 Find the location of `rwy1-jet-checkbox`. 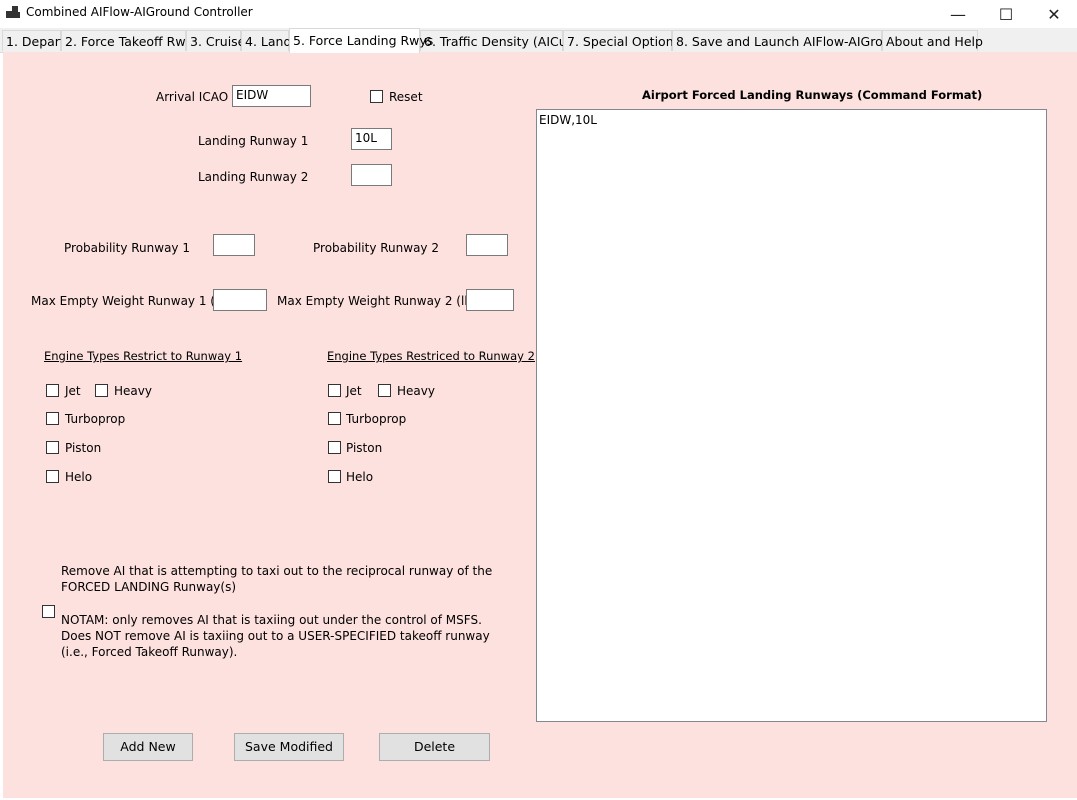

rwy1-jet-checkbox is located at coordinates (52, 390).